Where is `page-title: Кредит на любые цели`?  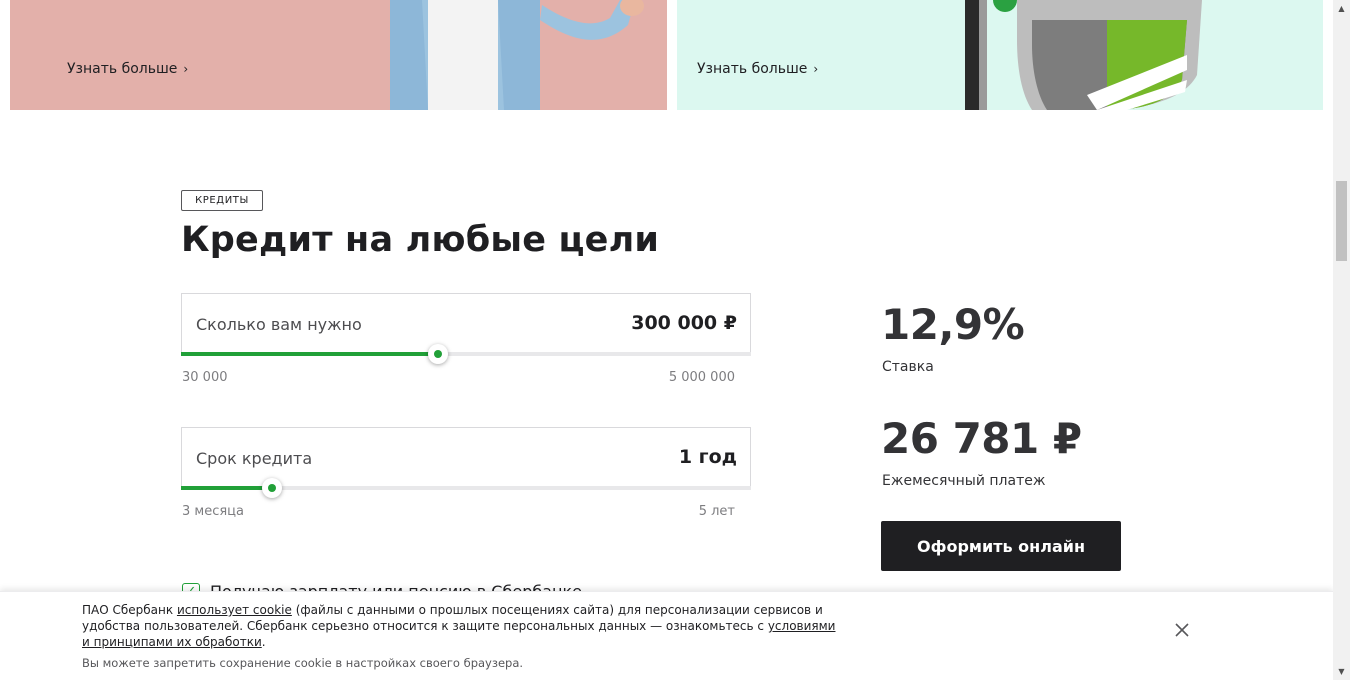
page-title: Кредит на любые цели is located at coordinates (420, 240).